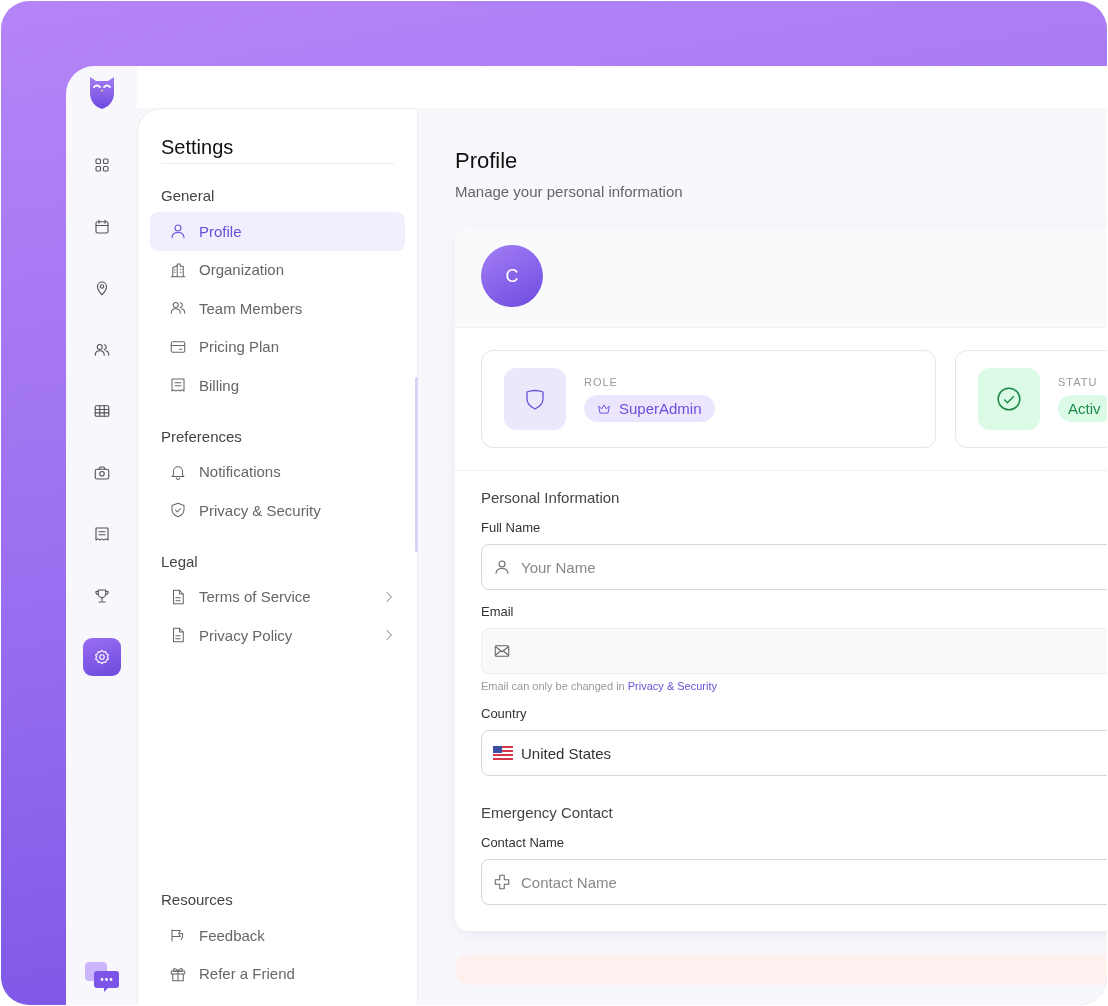 Image resolution: width=1108 pixels, height=1006 pixels. Describe the element at coordinates (551, 497) in the screenshot. I see `section-heading: Personal Information` at that location.